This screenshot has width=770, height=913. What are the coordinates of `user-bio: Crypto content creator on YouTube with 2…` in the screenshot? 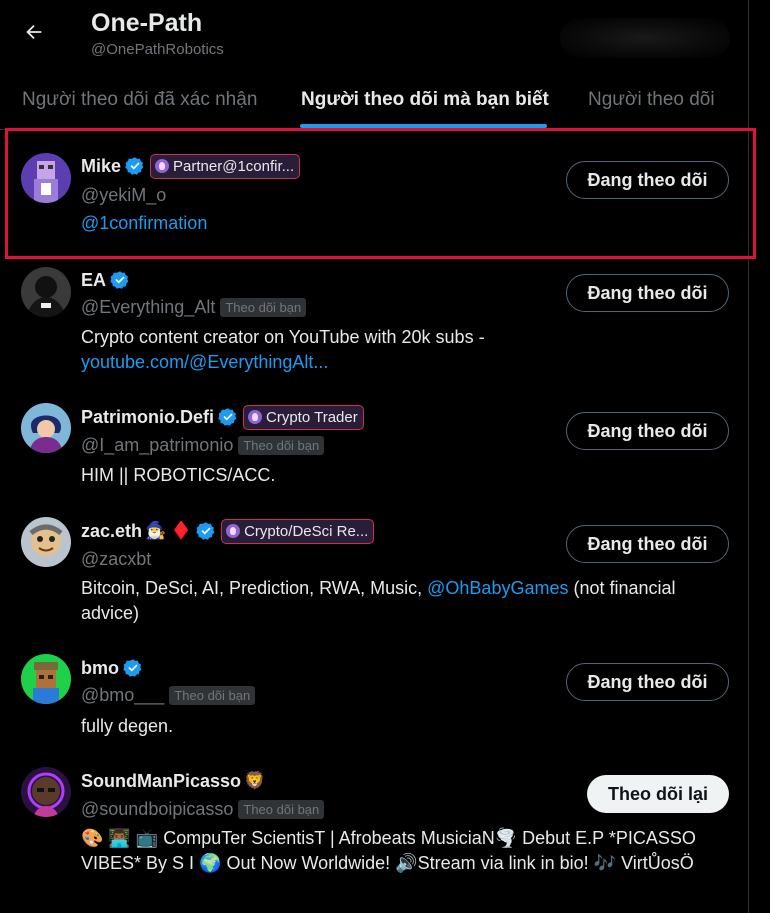 It's located at (406, 350).